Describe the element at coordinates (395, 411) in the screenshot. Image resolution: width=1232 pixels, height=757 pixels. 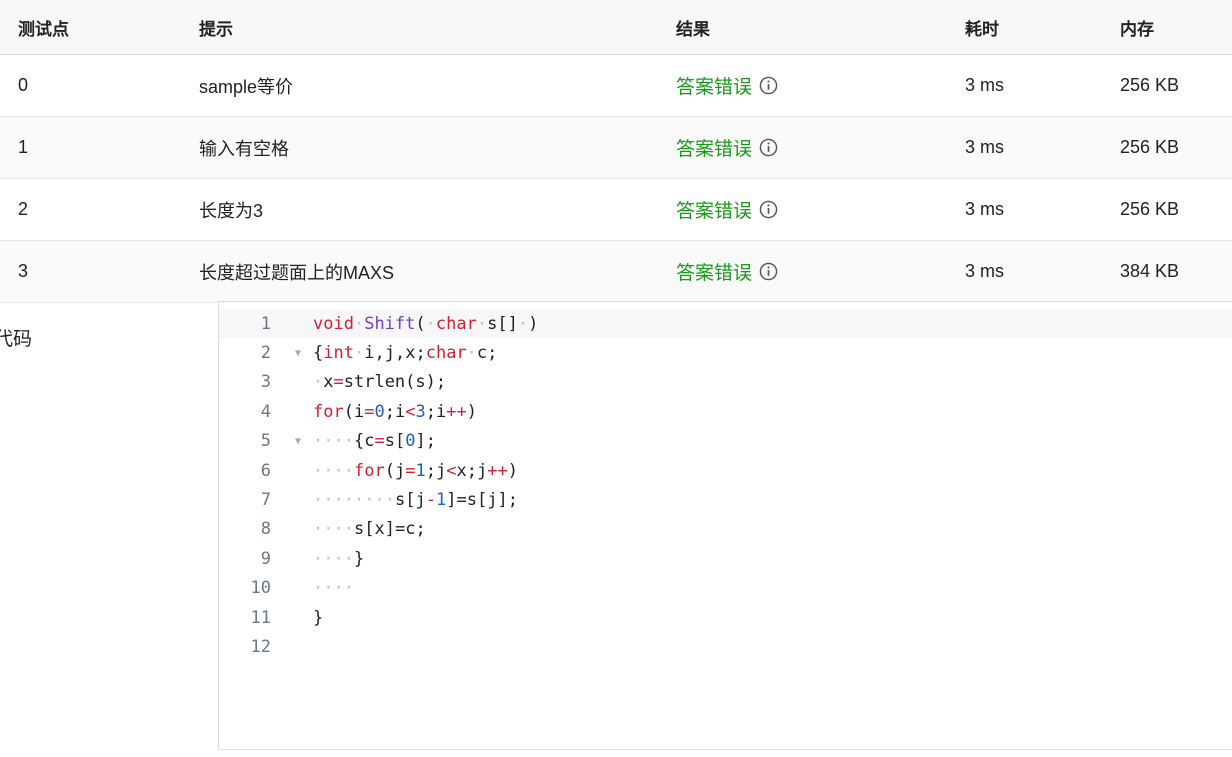
I see `code-text: for(i=0;i<3;i++)` at that location.